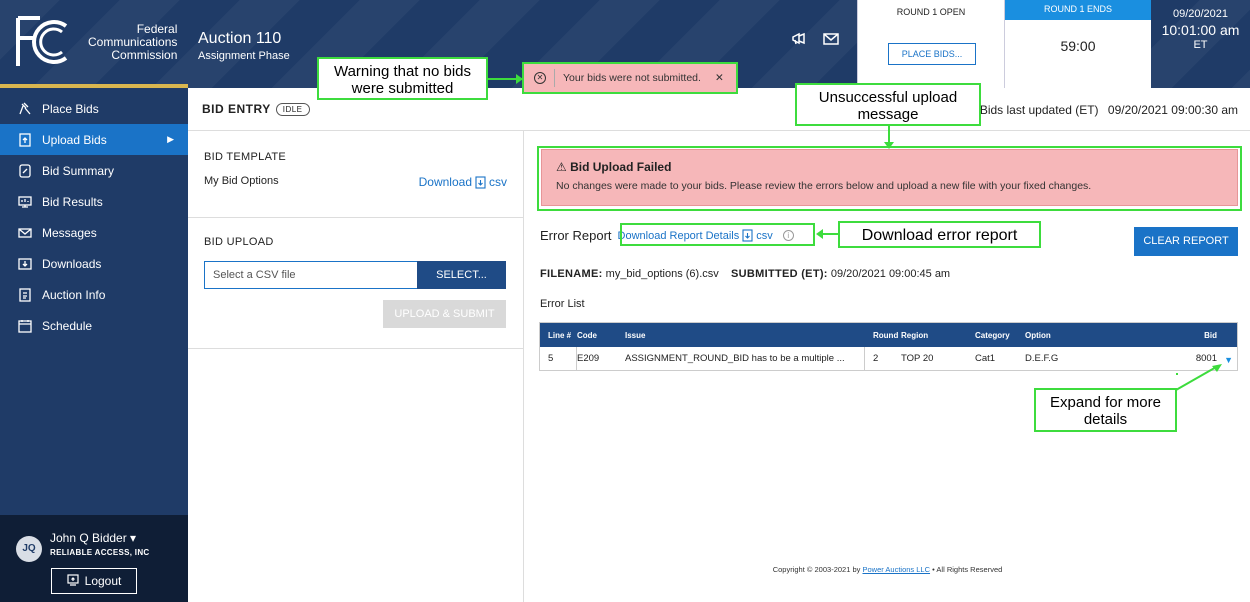  Describe the element at coordinates (157, 28) in the screenshot. I see `org-line1: Federal` at that location.